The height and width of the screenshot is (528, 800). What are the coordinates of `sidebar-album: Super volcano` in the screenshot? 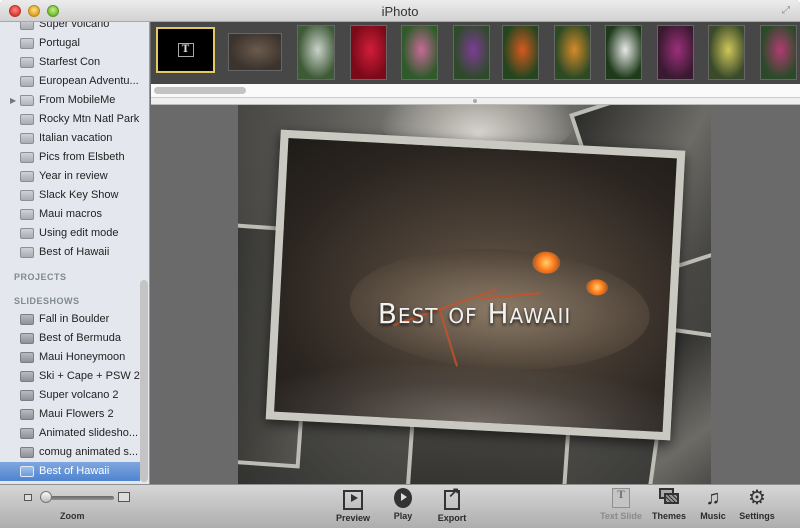 It's located at (70, 28).